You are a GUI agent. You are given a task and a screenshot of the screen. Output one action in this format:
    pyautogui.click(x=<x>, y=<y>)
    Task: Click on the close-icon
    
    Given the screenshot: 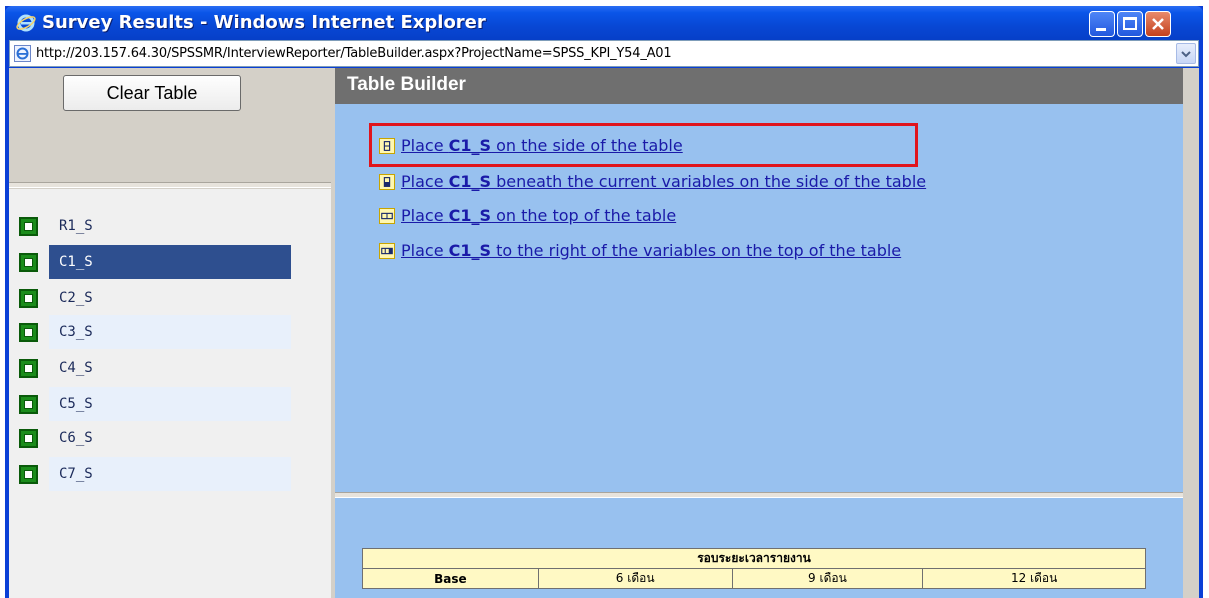 What is the action you would take?
    pyautogui.click(x=1158, y=24)
    